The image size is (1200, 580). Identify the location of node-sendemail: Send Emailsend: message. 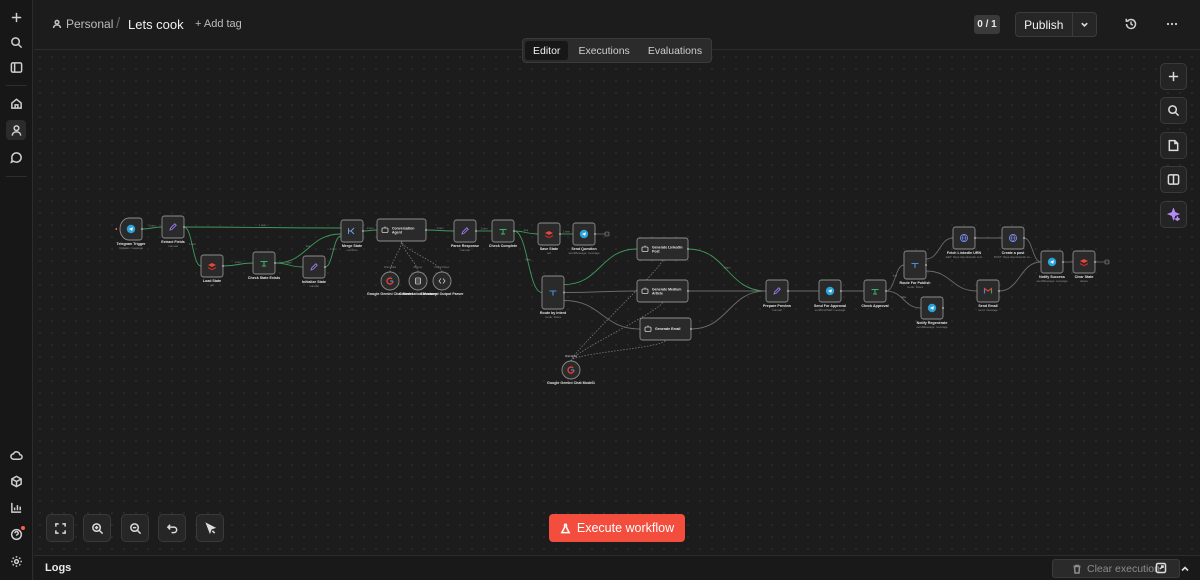
(988, 295).